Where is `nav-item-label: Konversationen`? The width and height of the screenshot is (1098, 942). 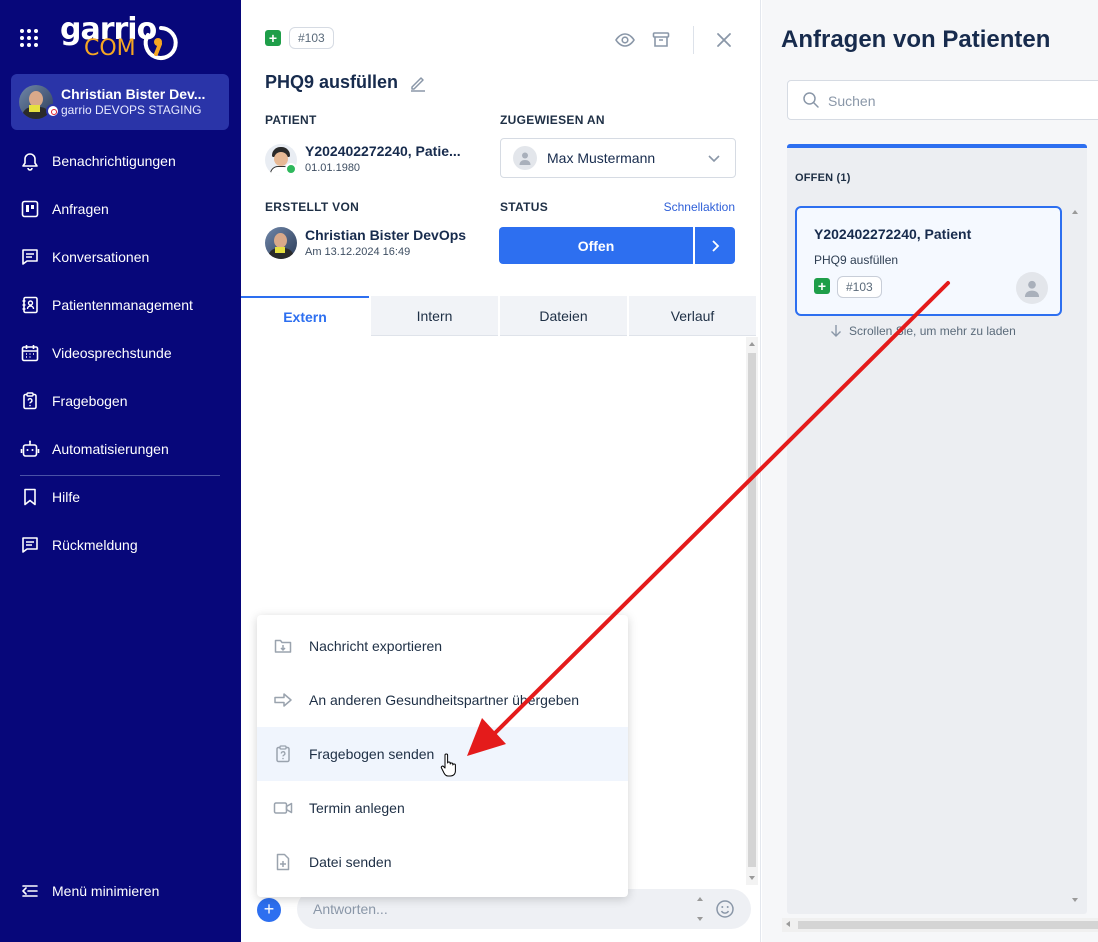 nav-item-label: Konversationen is located at coordinates (101, 257).